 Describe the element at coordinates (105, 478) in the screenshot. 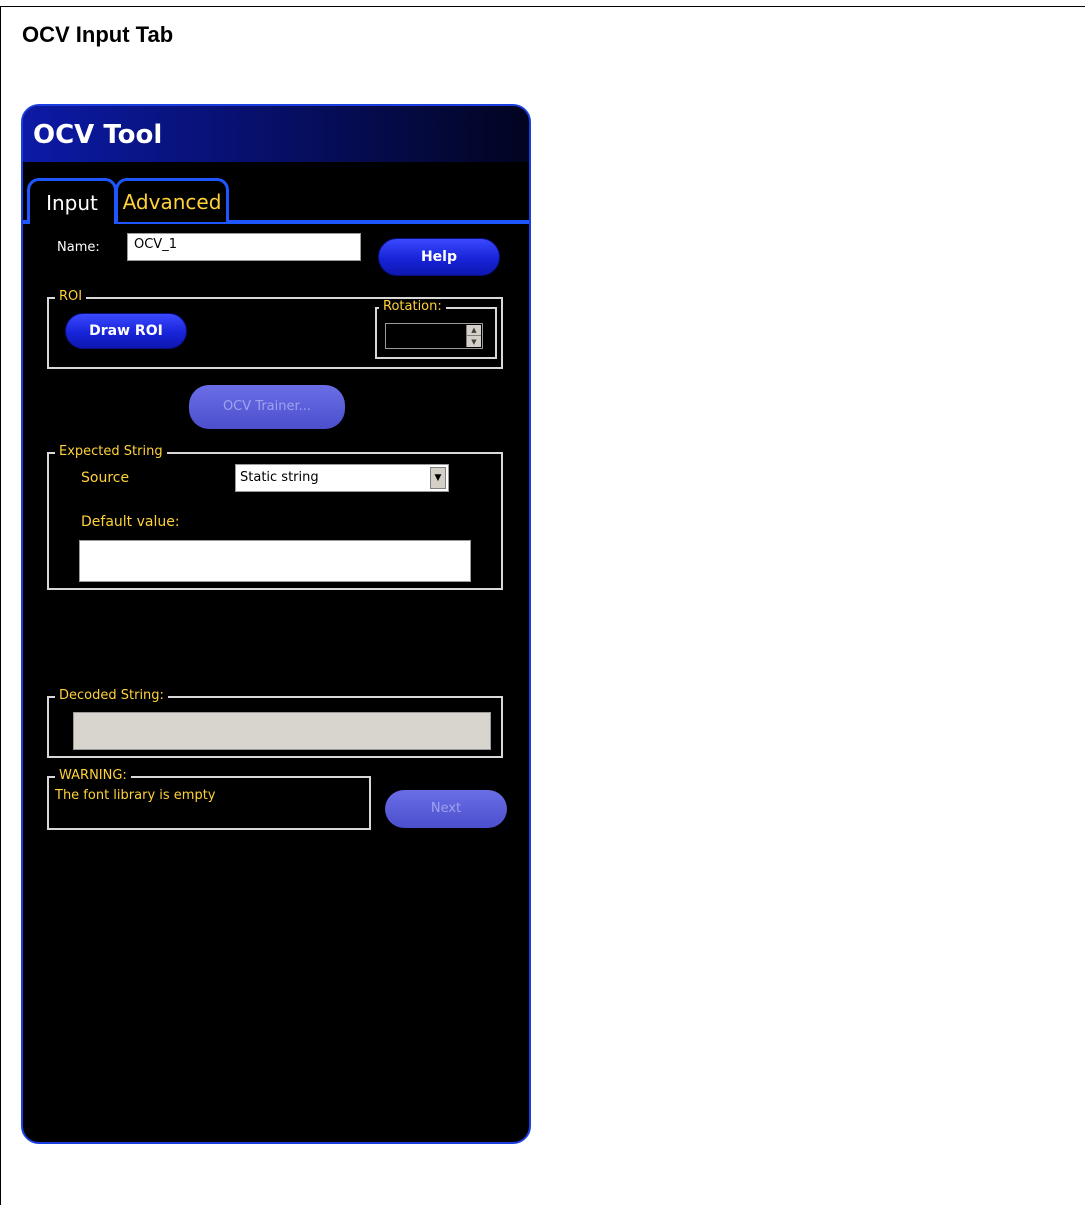

I see `source-label: Source` at that location.